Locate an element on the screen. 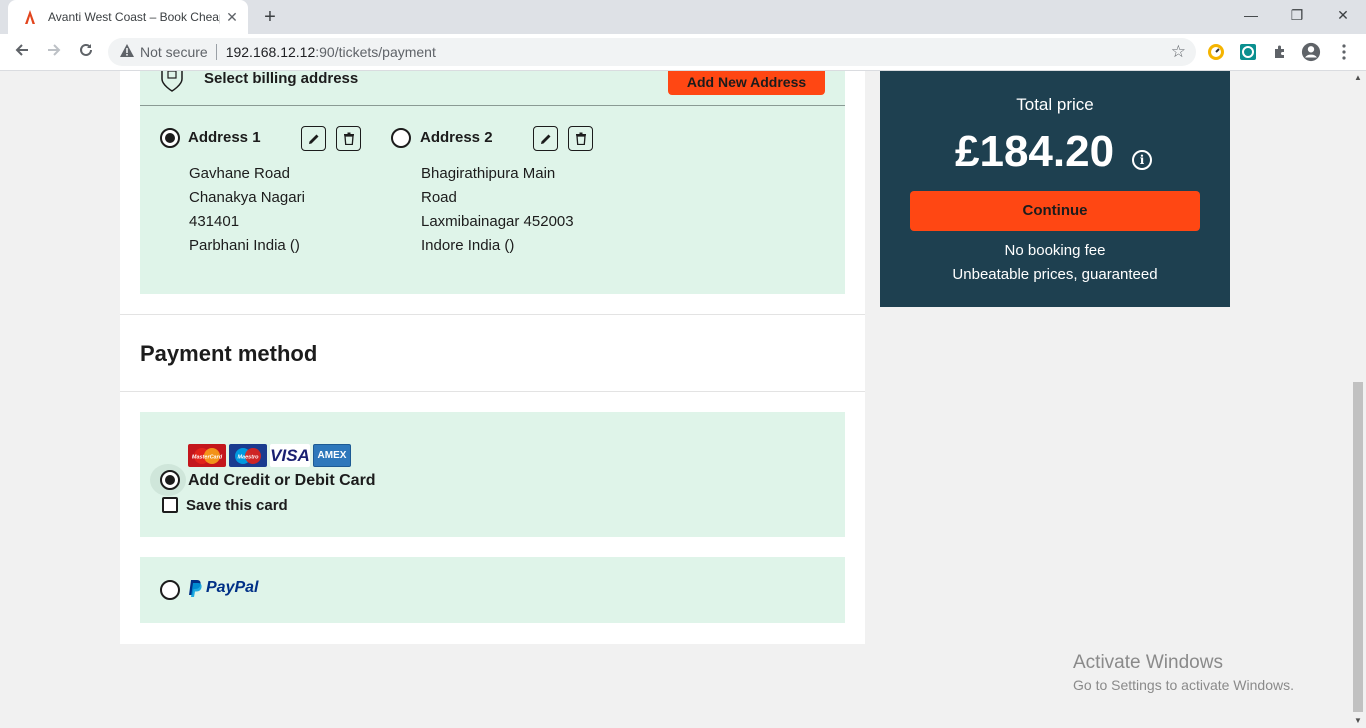 The height and width of the screenshot is (728, 1366). forward-button is located at coordinates (54, 53).